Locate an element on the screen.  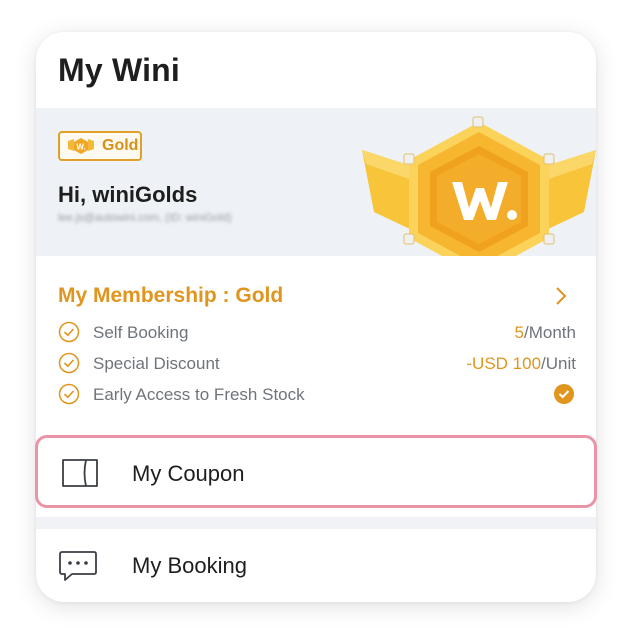
gold-medal-icon is located at coordinates (479, 186).